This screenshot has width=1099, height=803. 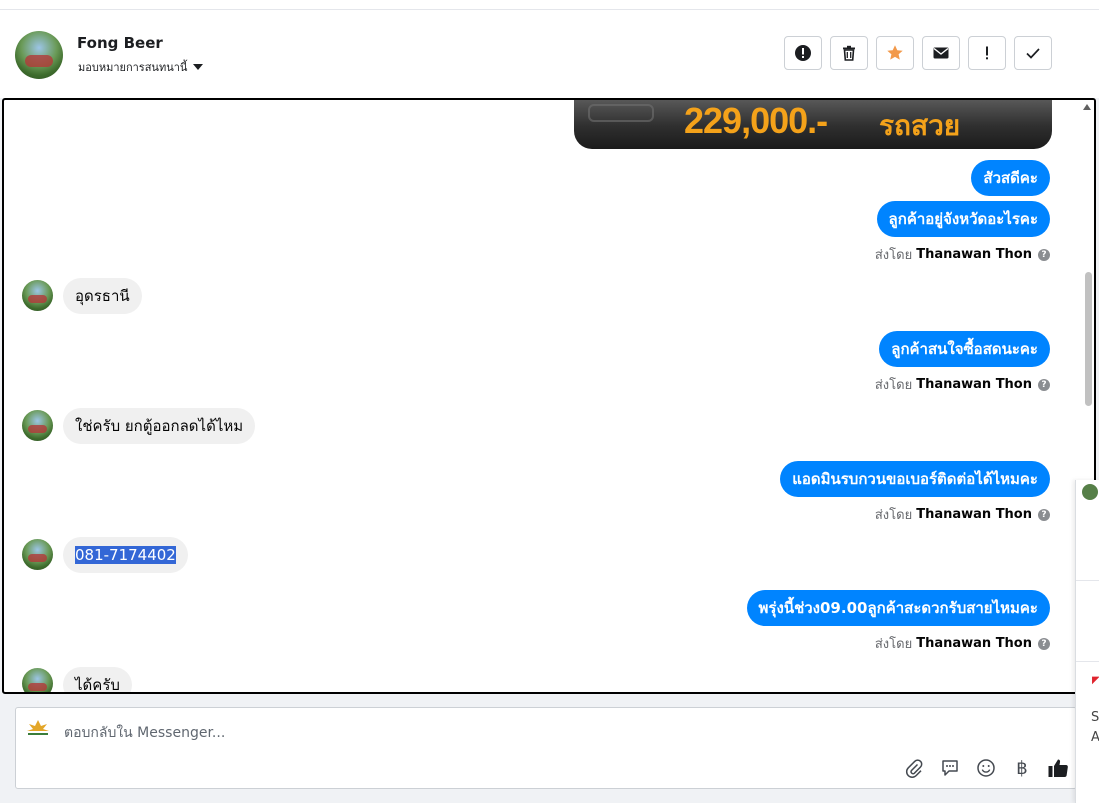 What do you see at coordinates (1088, 339) in the screenshot?
I see `scrollbar-thumb` at bounding box center [1088, 339].